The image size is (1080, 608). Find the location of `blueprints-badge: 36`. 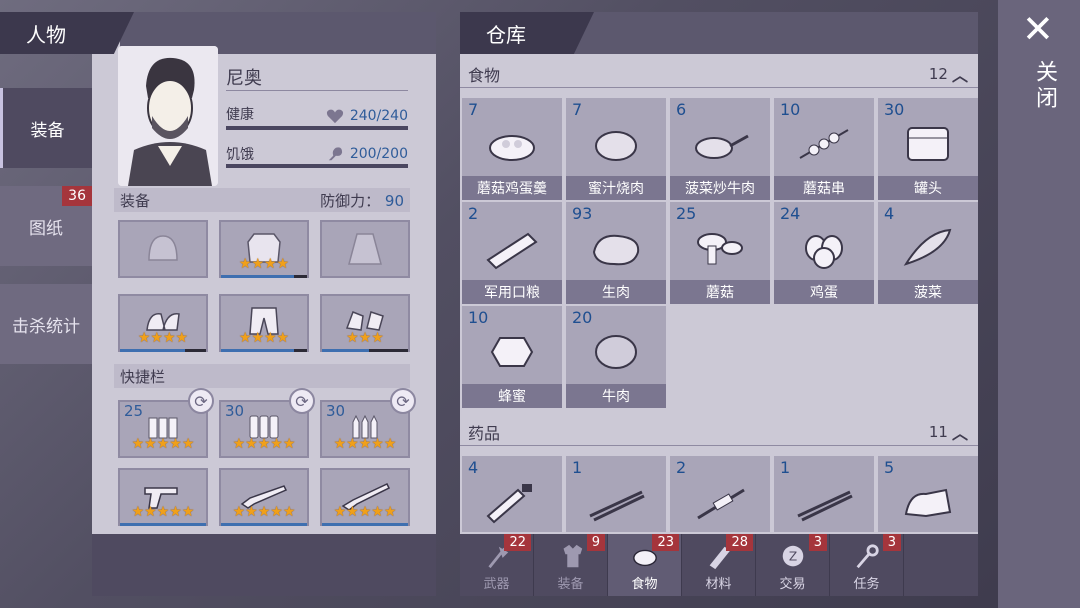

blueprints-badge: 36 is located at coordinates (77, 196).